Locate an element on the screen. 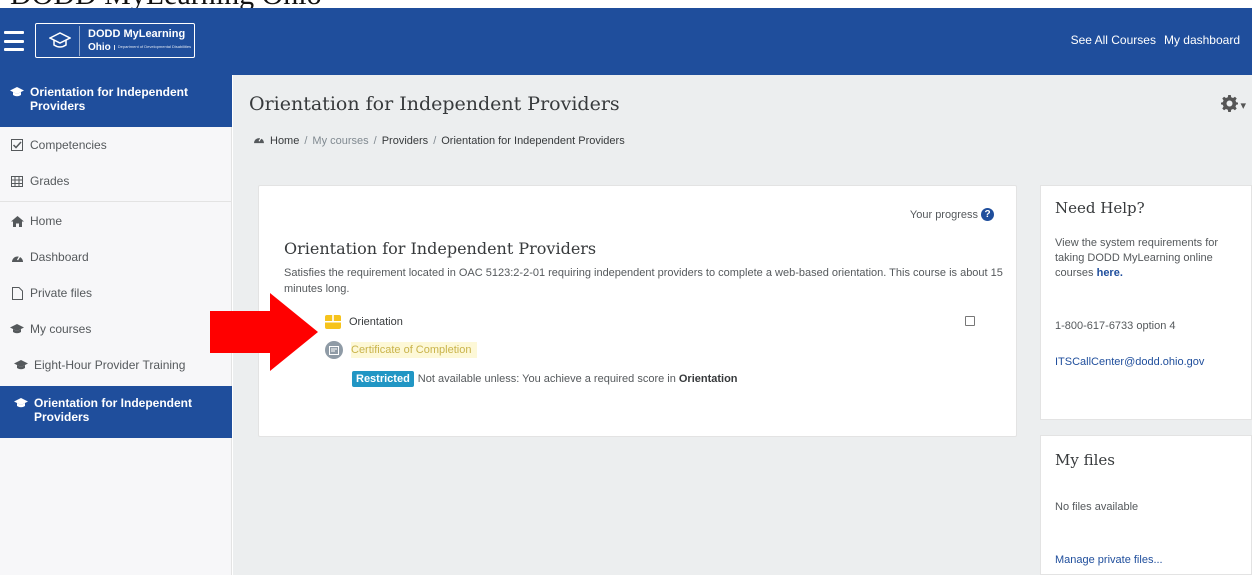 The width and height of the screenshot is (1252, 575). home-icon is located at coordinates (17, 221).